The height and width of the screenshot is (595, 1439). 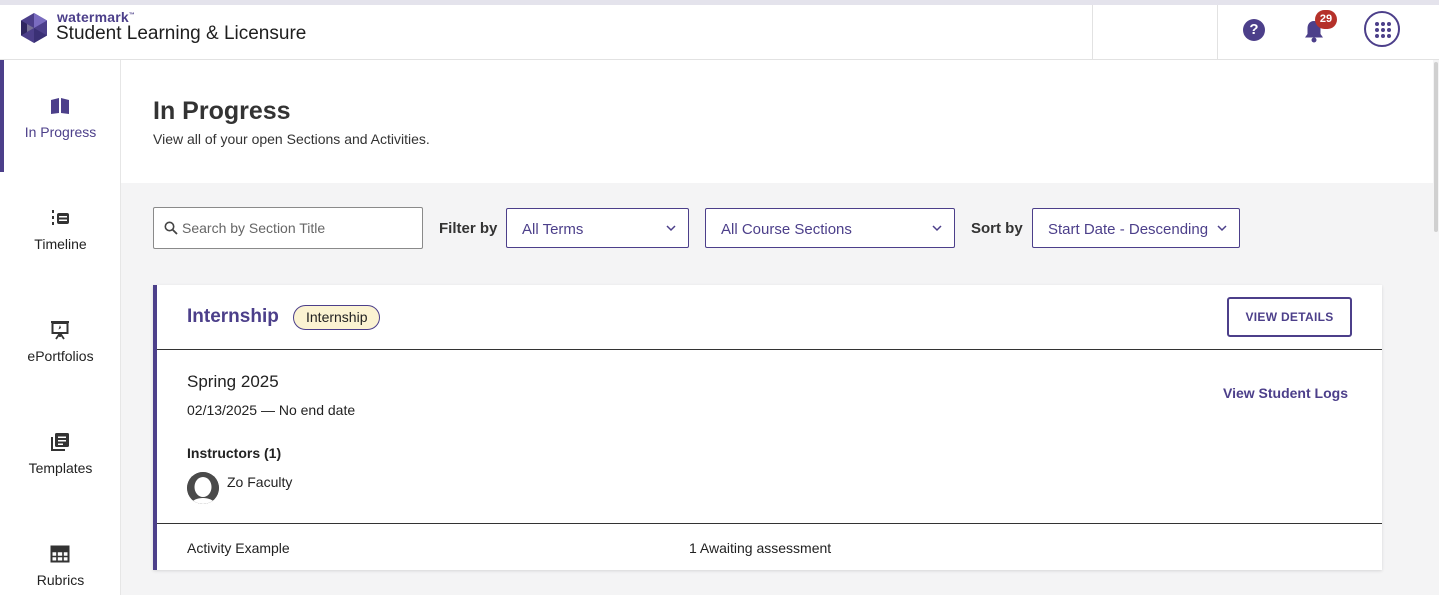 What do you see at coordinates (181, 34) in the screenshot?
I see `app-title: Student Learning & Licensure` at bounding box center [181, 34].